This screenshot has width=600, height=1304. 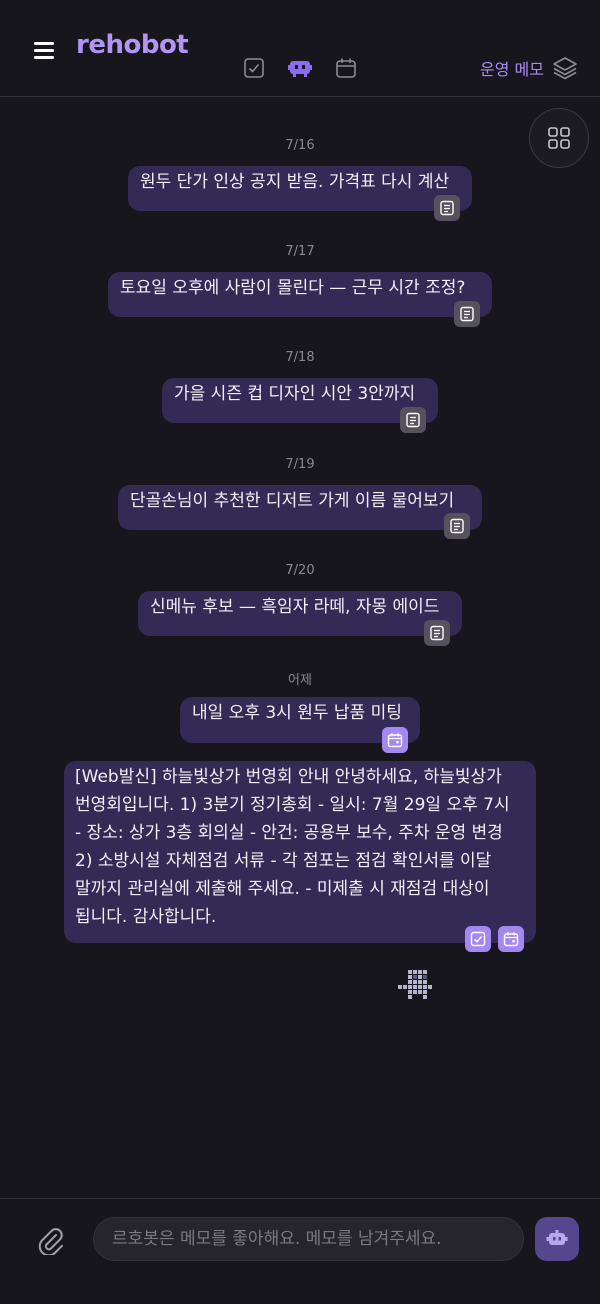 I want to click on date-separator: 7/18, so click(x=300, y=357).